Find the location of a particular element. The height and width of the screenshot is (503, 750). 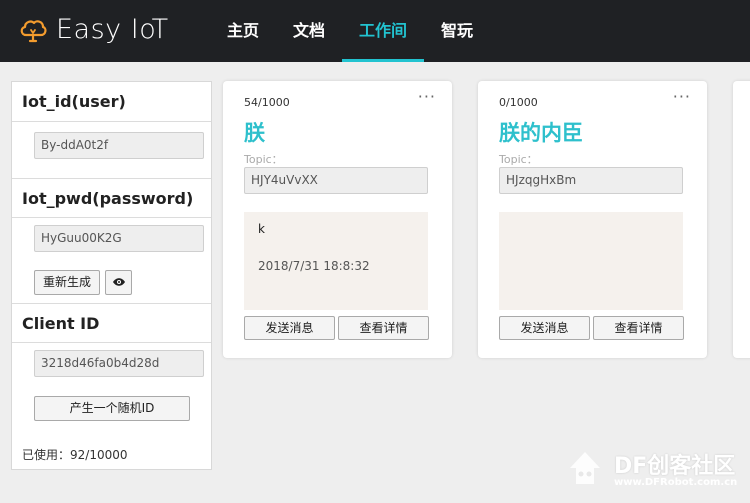

iot-pwd-field: HyGuu00K2G is located at coordinates (119, 238).